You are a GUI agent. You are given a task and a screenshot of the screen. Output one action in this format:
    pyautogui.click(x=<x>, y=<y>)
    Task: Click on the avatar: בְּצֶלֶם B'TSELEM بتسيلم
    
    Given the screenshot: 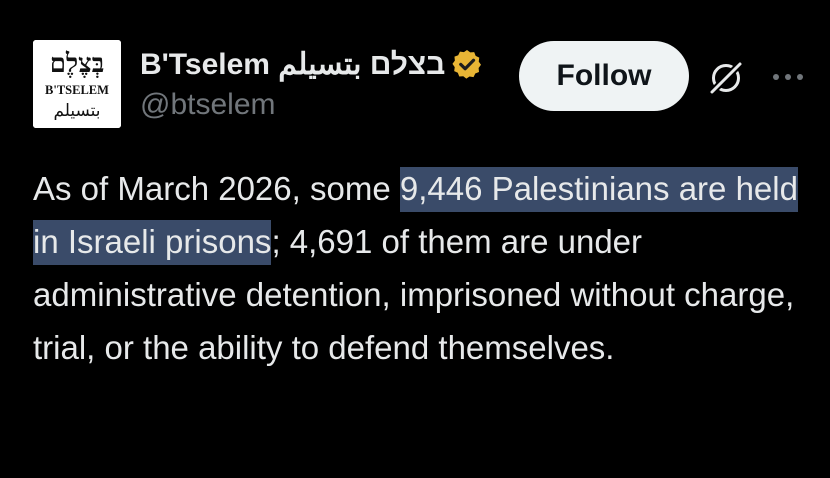 What is the action you would take?
    pyautogui.click(x=77, y=84)
    